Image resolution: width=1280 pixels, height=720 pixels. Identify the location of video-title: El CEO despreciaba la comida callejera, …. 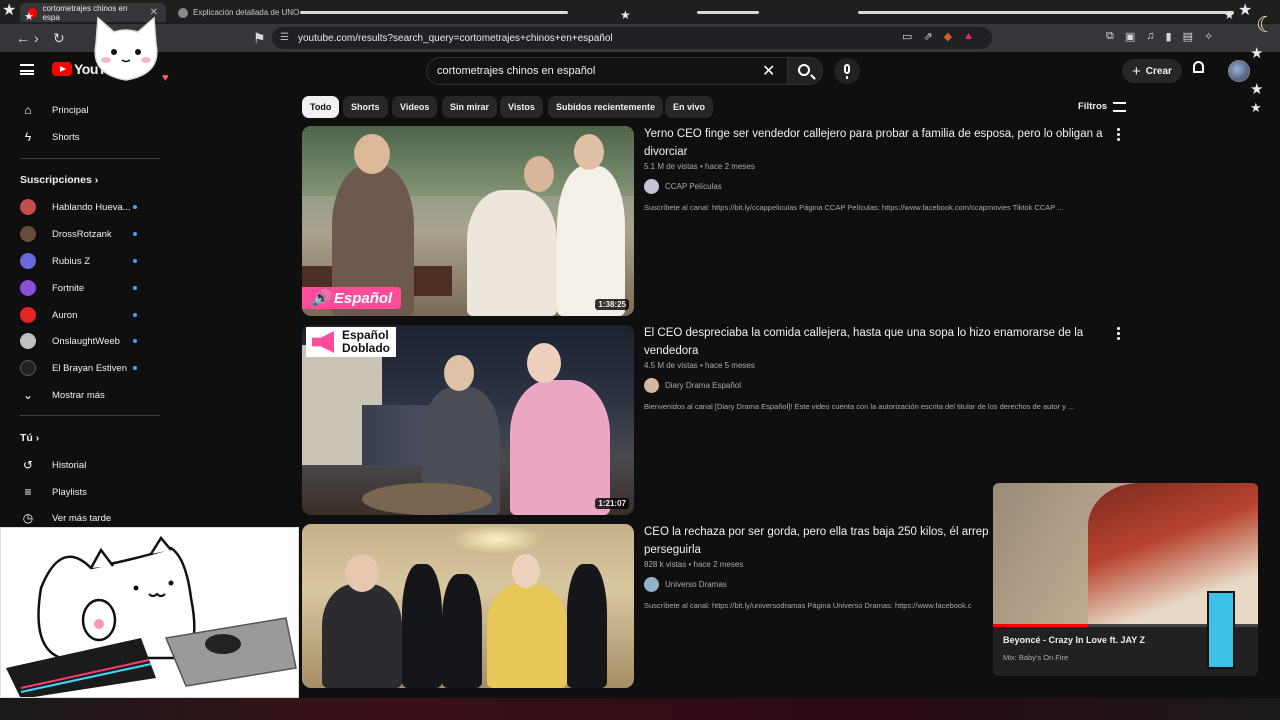
(879, 342).